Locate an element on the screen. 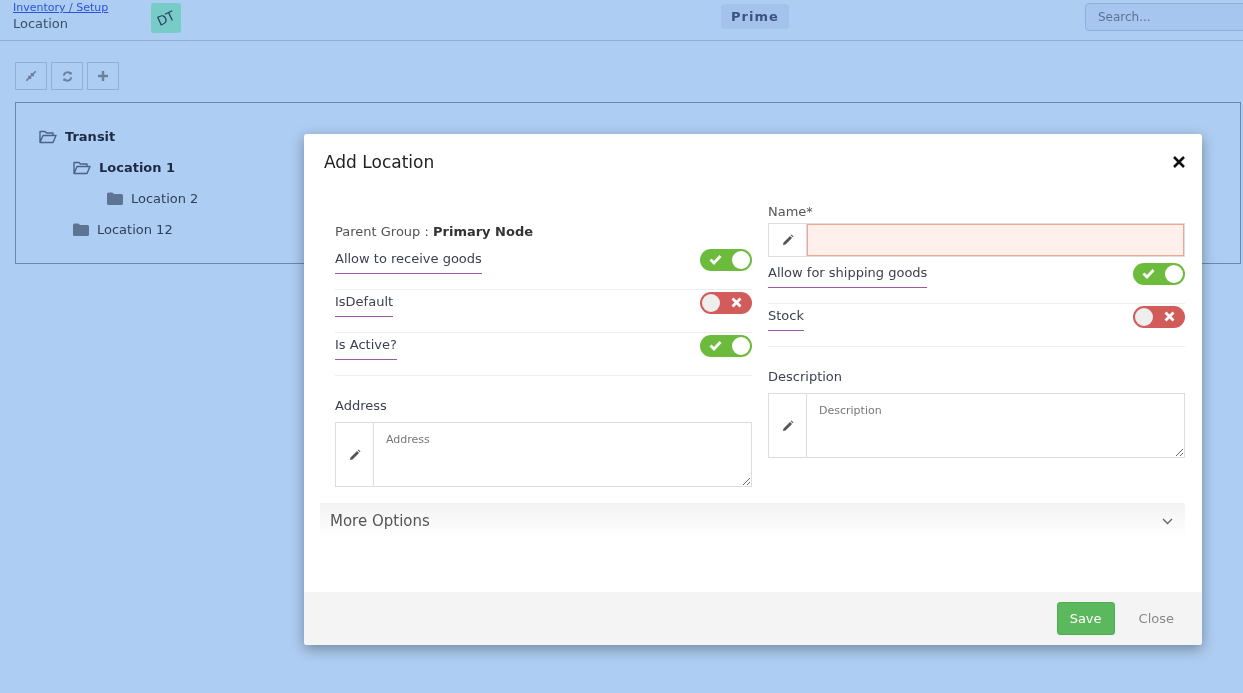 This screenshot has height=693, width=1243. field-label: Name* is located at coordinates (791, 211).